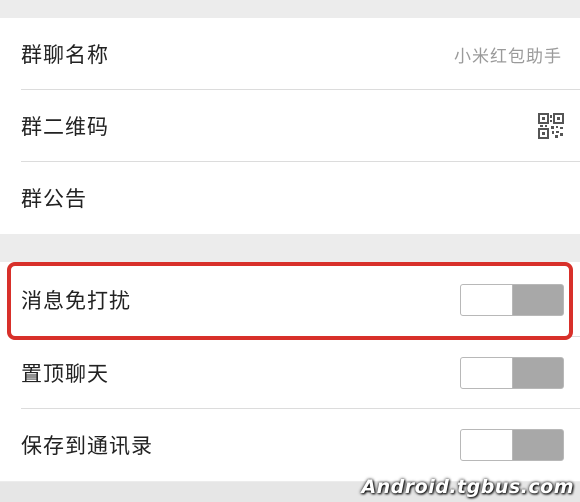  I want to click on pin-chat-row: 置顶聊天, so click(290, 373).